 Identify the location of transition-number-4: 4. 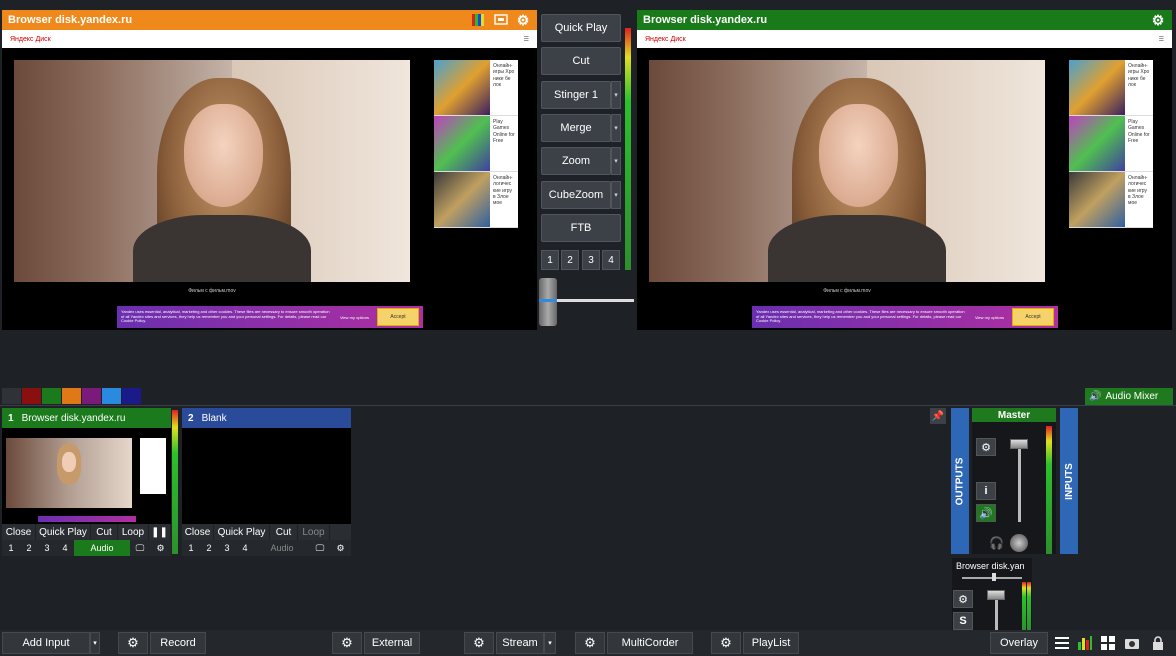
(611, 260).